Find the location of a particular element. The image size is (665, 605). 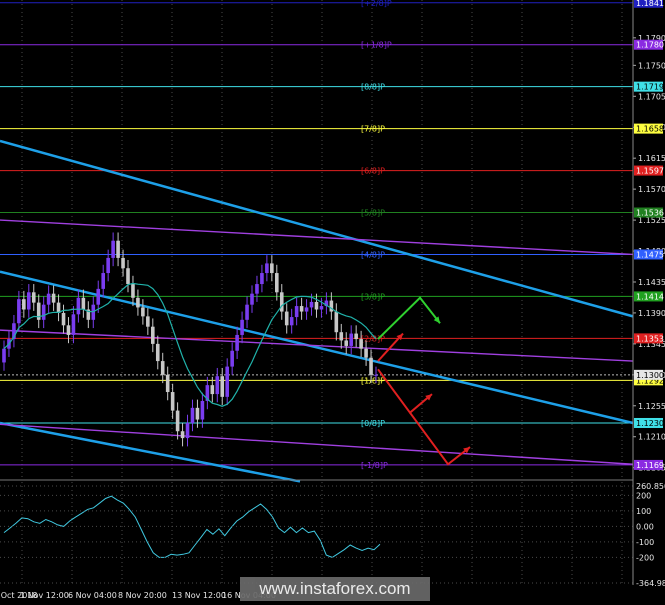

moving-average-line is located at coordinates (190, 344).